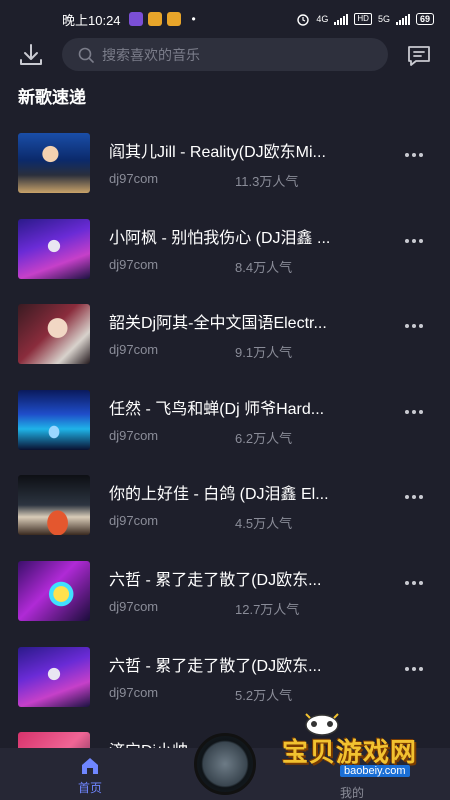 The width and height of the screenshot is (450, 800). I want to click on song-list-item: 任然 - 飞鸟和蝉(Dj 师爷Hard... dj97com 6.2万人气, so click(225, 428).